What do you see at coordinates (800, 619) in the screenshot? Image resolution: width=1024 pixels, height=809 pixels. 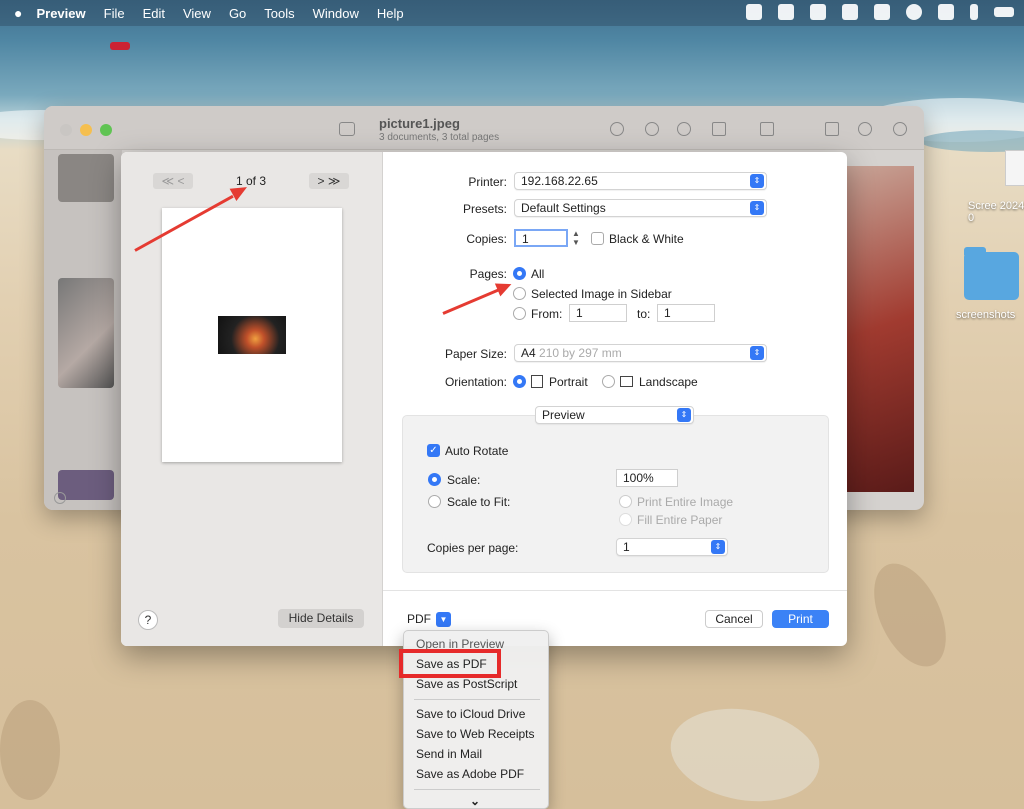 I see `print-button: Print` at bounding box center [800, 619].